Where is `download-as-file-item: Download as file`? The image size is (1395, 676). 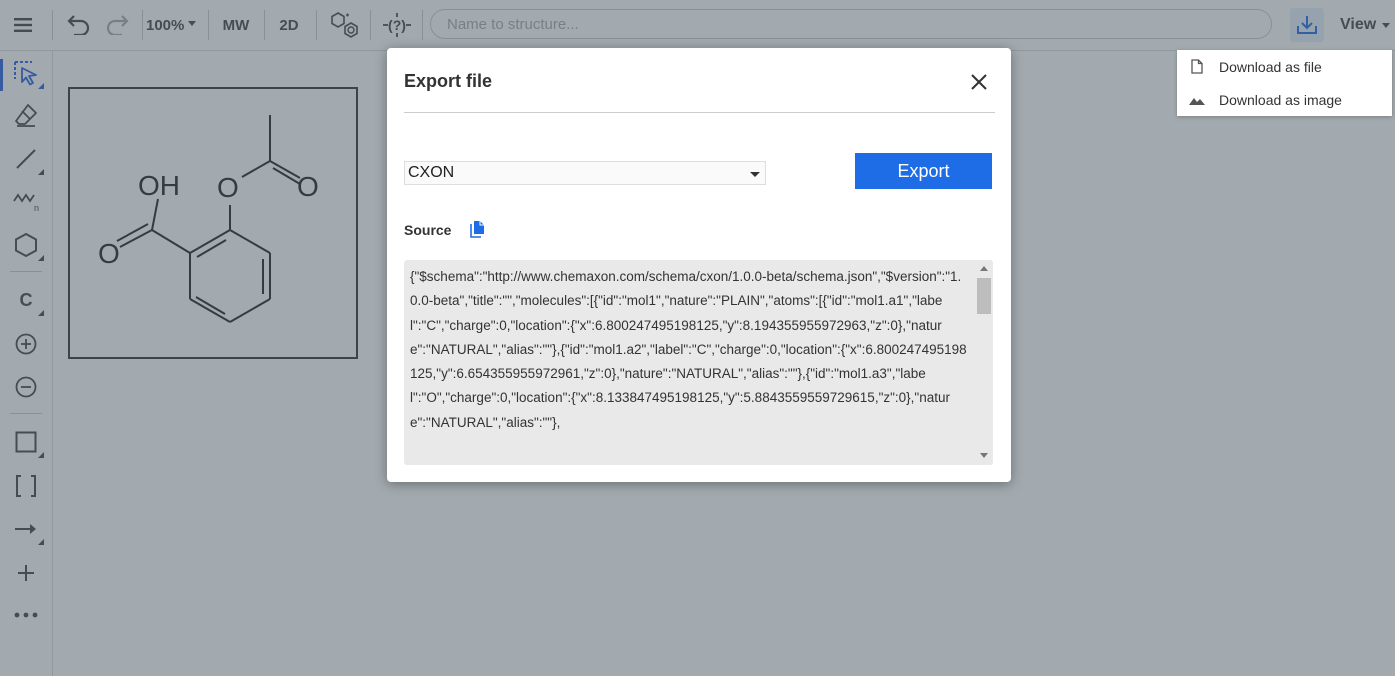
download-as-file-item: Download as file is located at coordinates (1284, 66).